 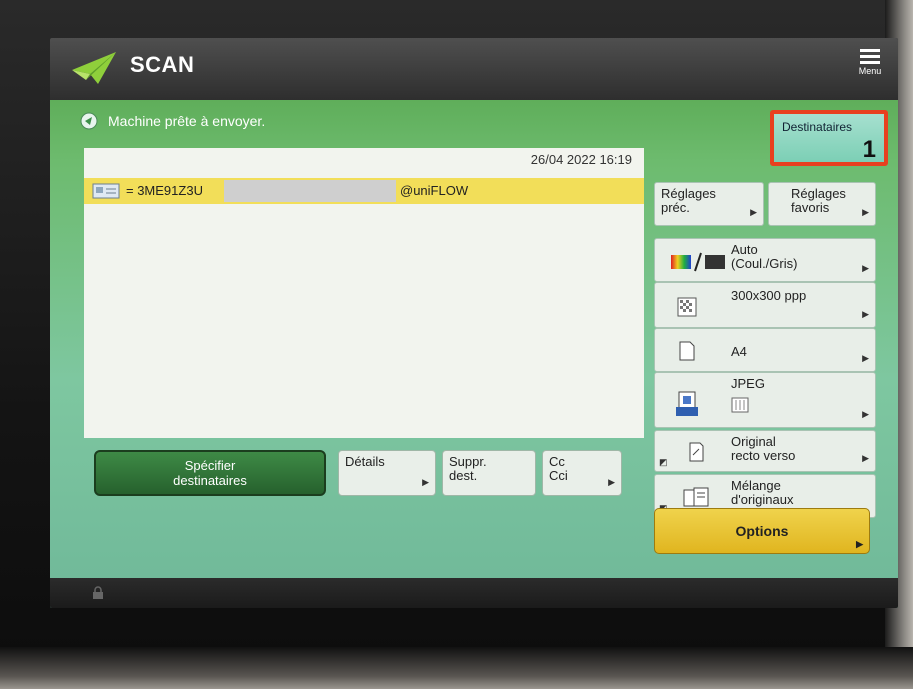 I want to click on destination-suffix: @uniFLOW, so click(x=434, y=190).